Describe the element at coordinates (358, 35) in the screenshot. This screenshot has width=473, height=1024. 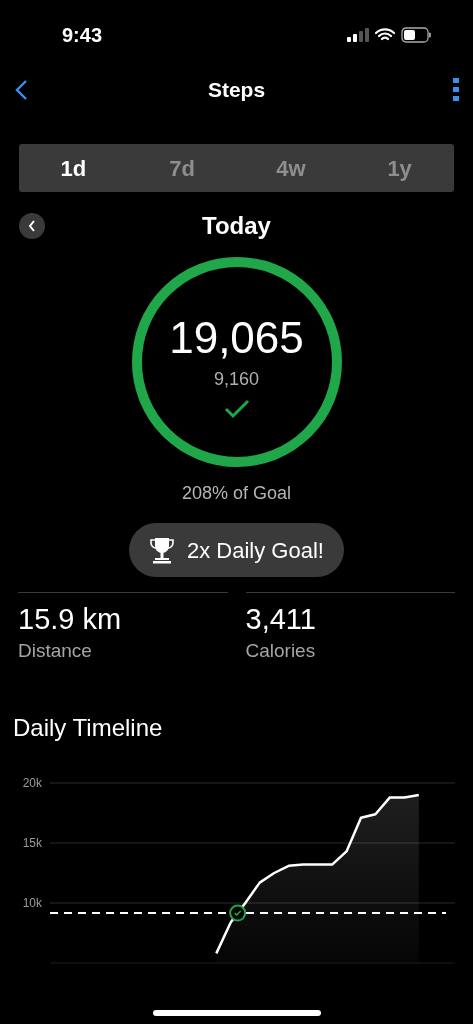
I see `signal-icon` at that location.